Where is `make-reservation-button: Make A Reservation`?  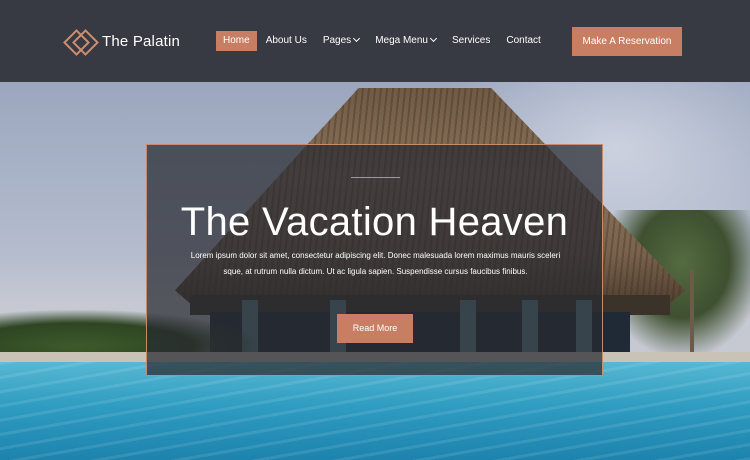
make-reservation-button: Make A Reservation is located at coordinates (627, 41).